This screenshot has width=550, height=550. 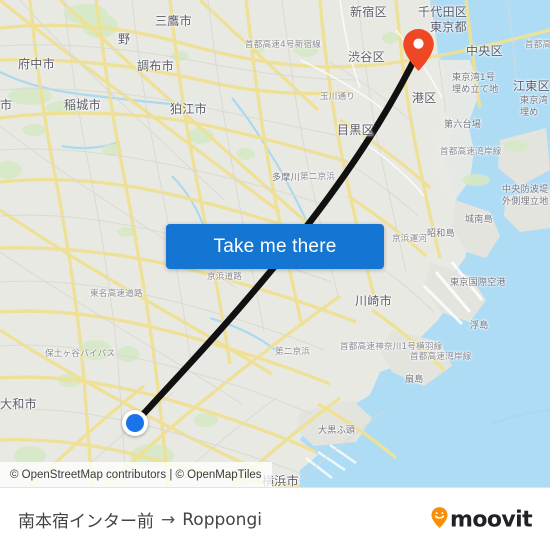 What do you see at coordinates (275, 518) in the screenshot?
I see `footer-bar: 南本宿インター前 → Roppongi moovit` at bounding box center [275, 518].